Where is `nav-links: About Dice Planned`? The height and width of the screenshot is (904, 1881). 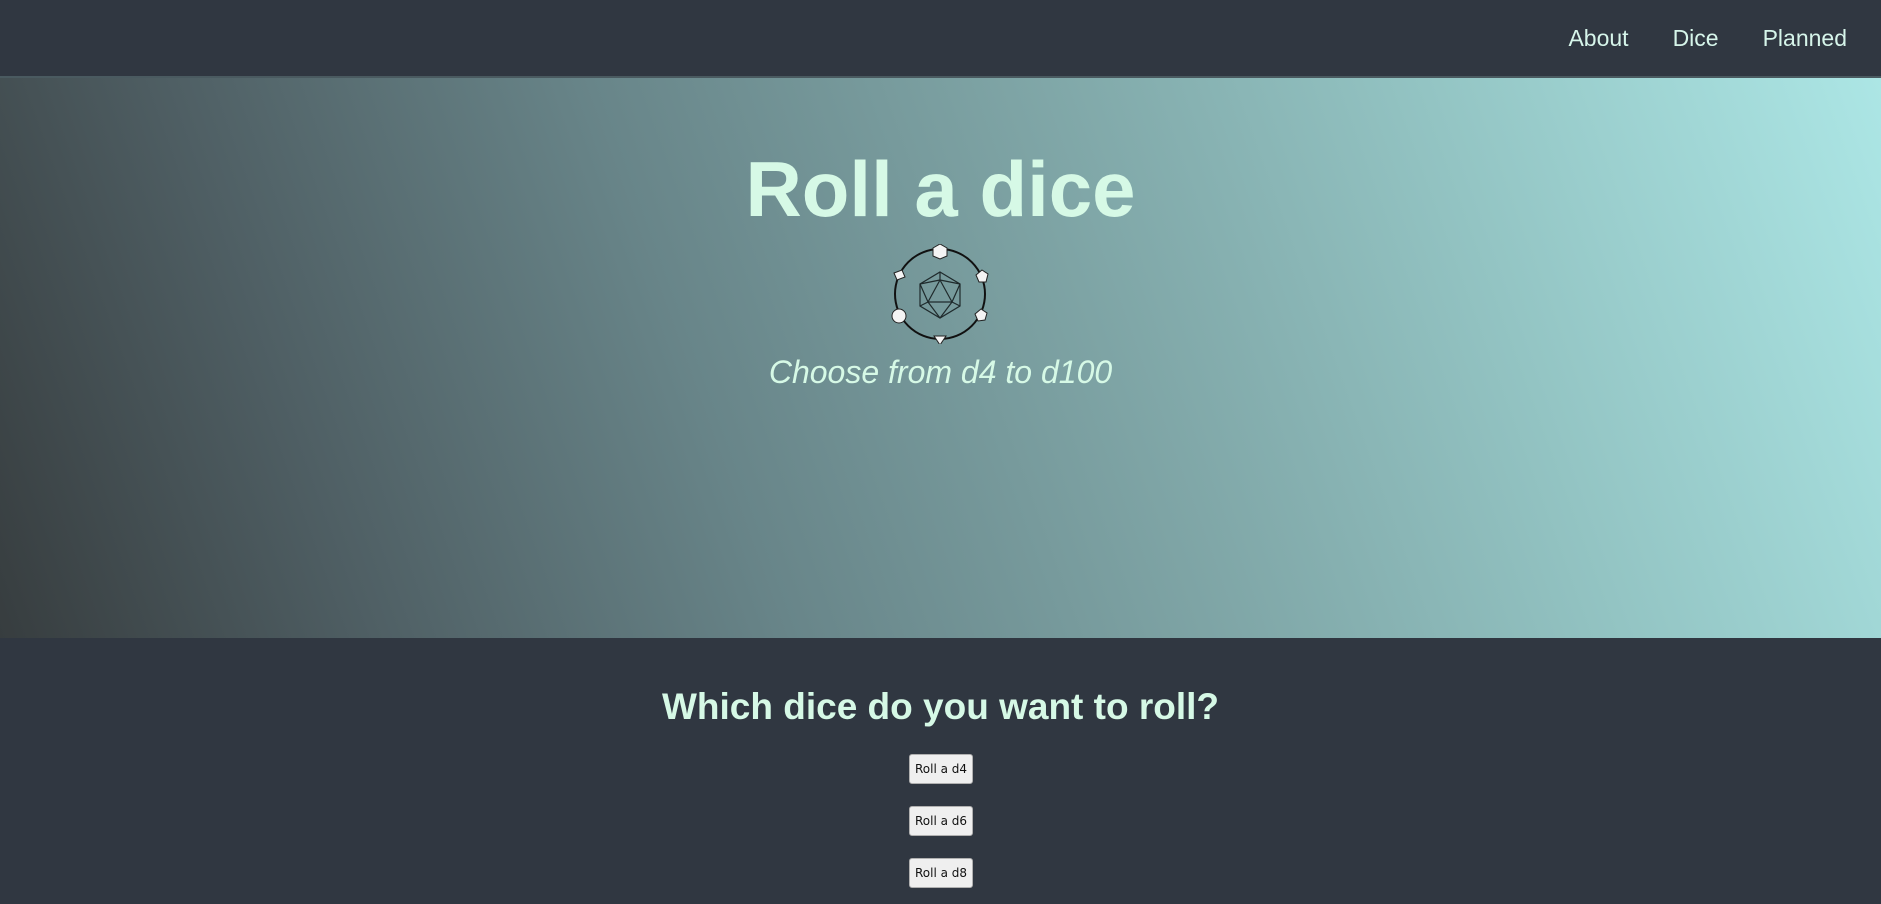 nav-links: About Dice Planned is located at coordinates (1707, 38).